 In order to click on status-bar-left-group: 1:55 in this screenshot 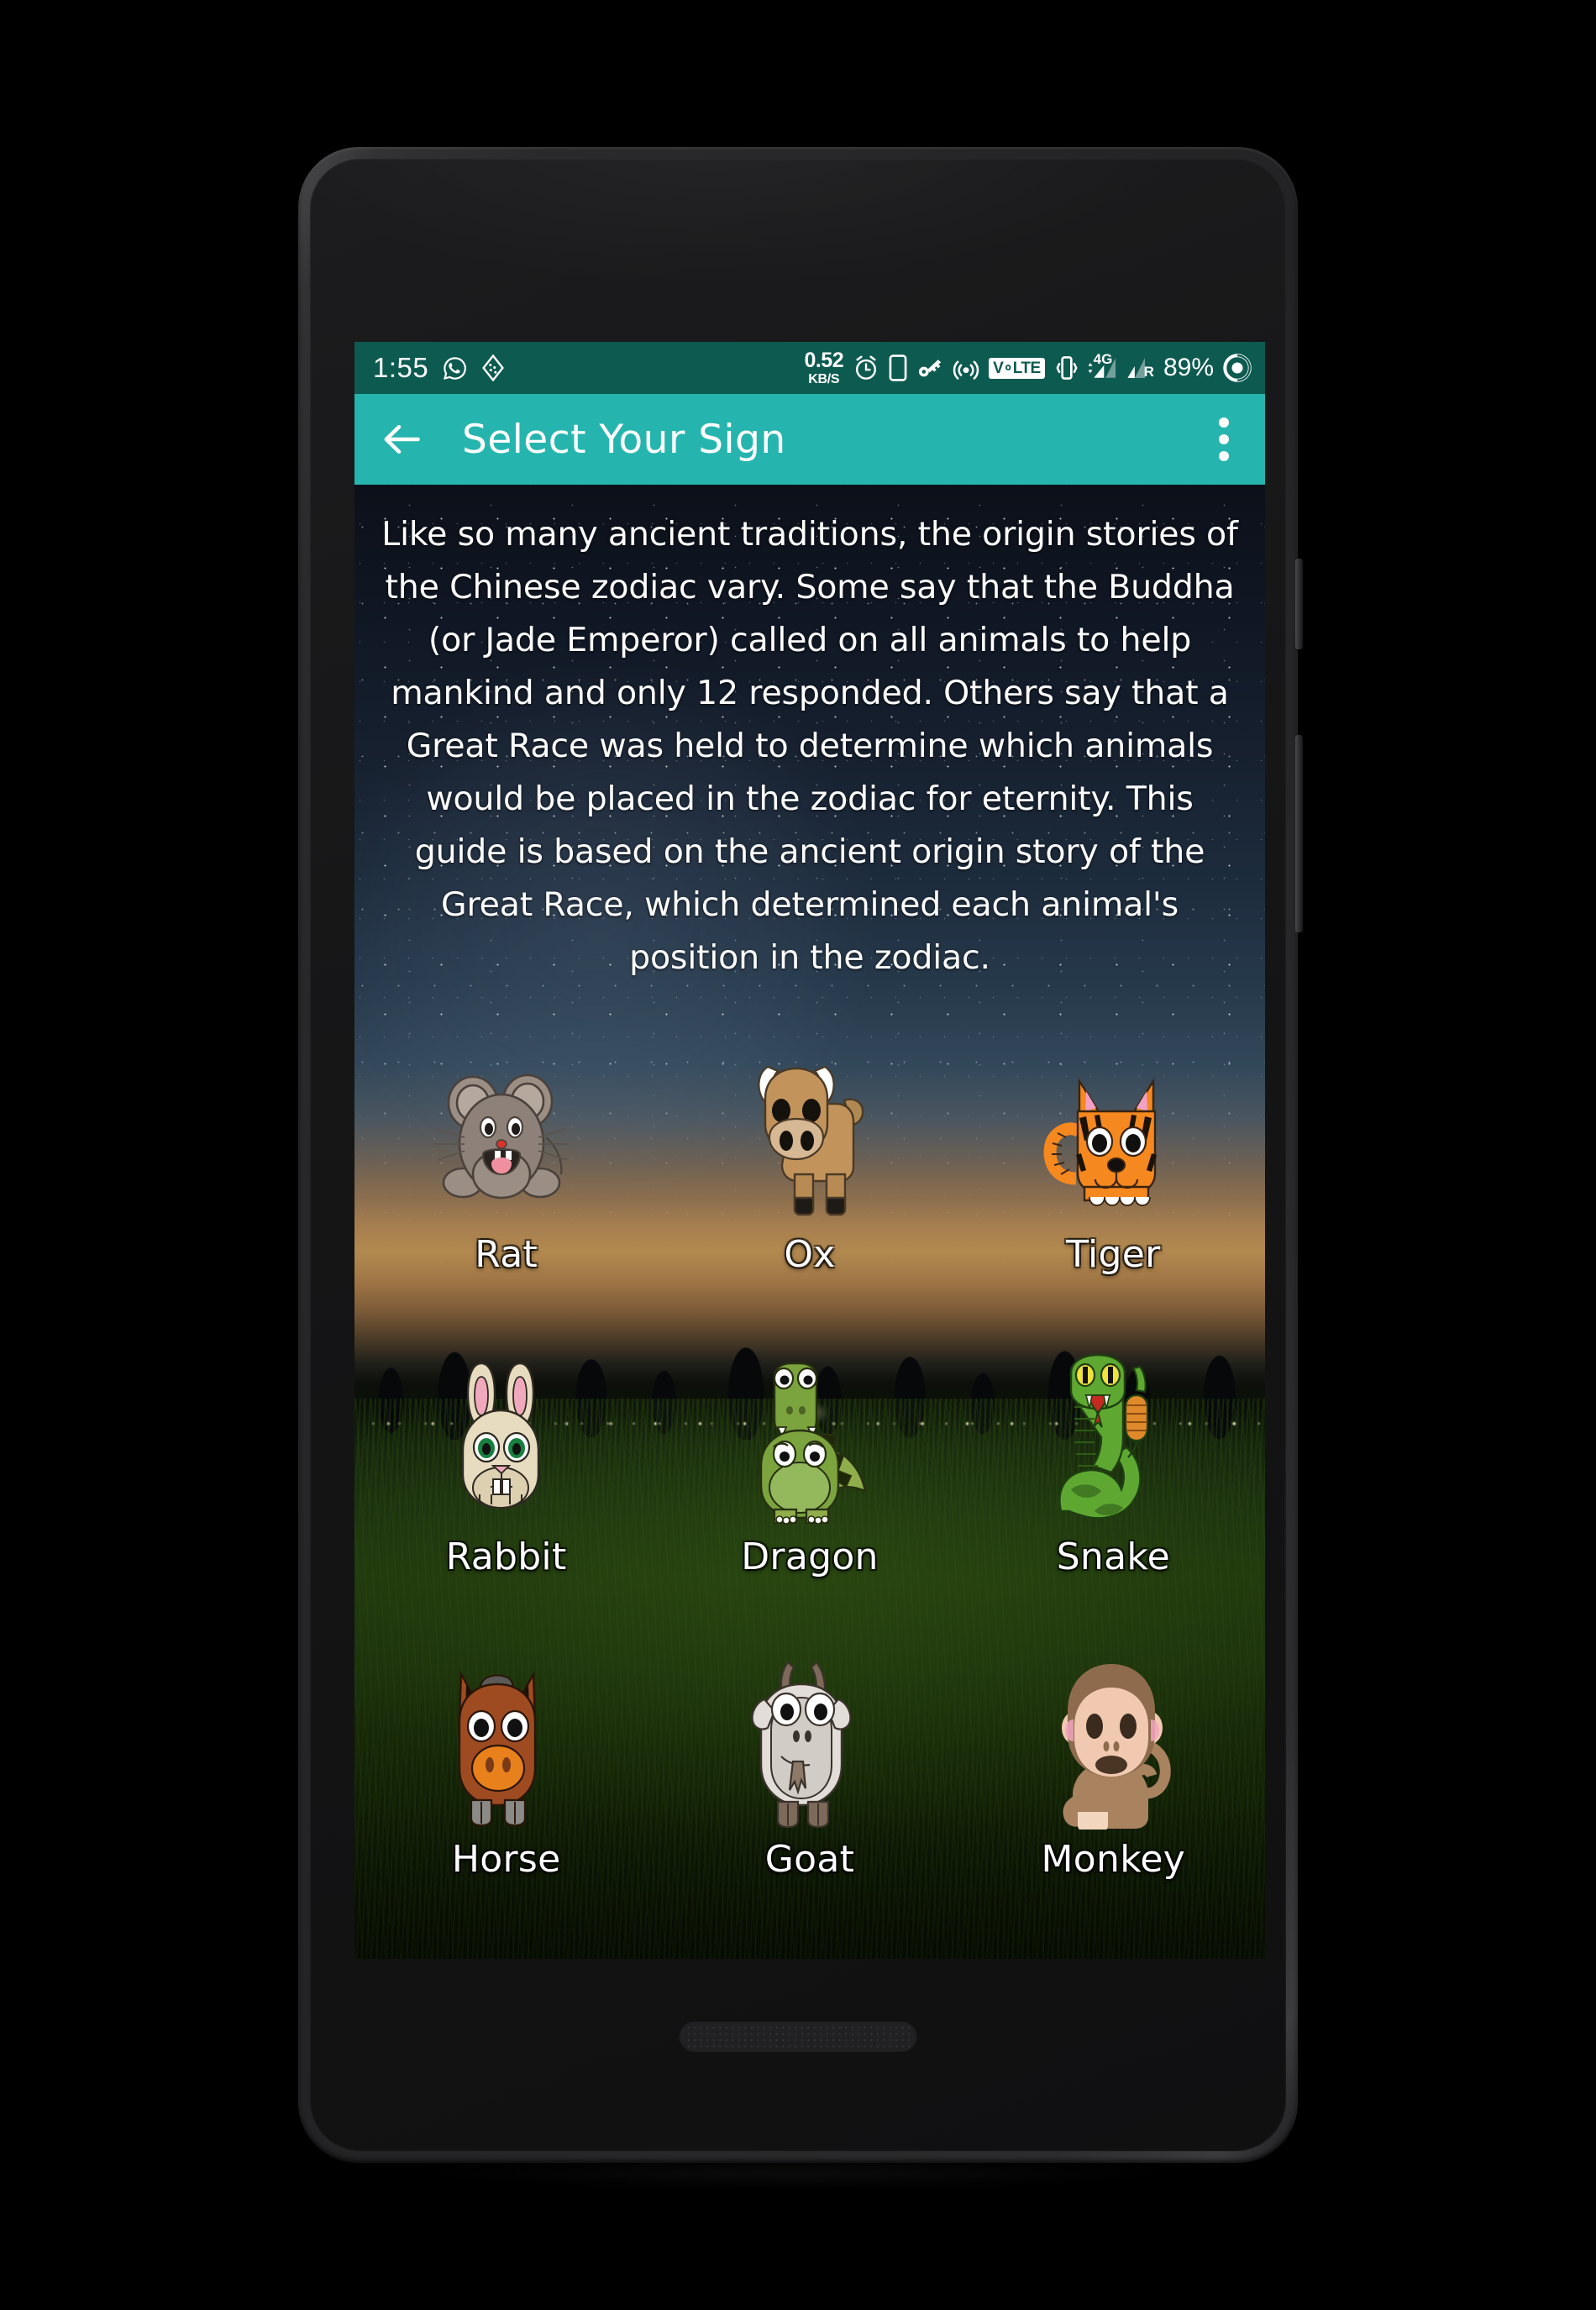, I will do `click(439, 368)`.